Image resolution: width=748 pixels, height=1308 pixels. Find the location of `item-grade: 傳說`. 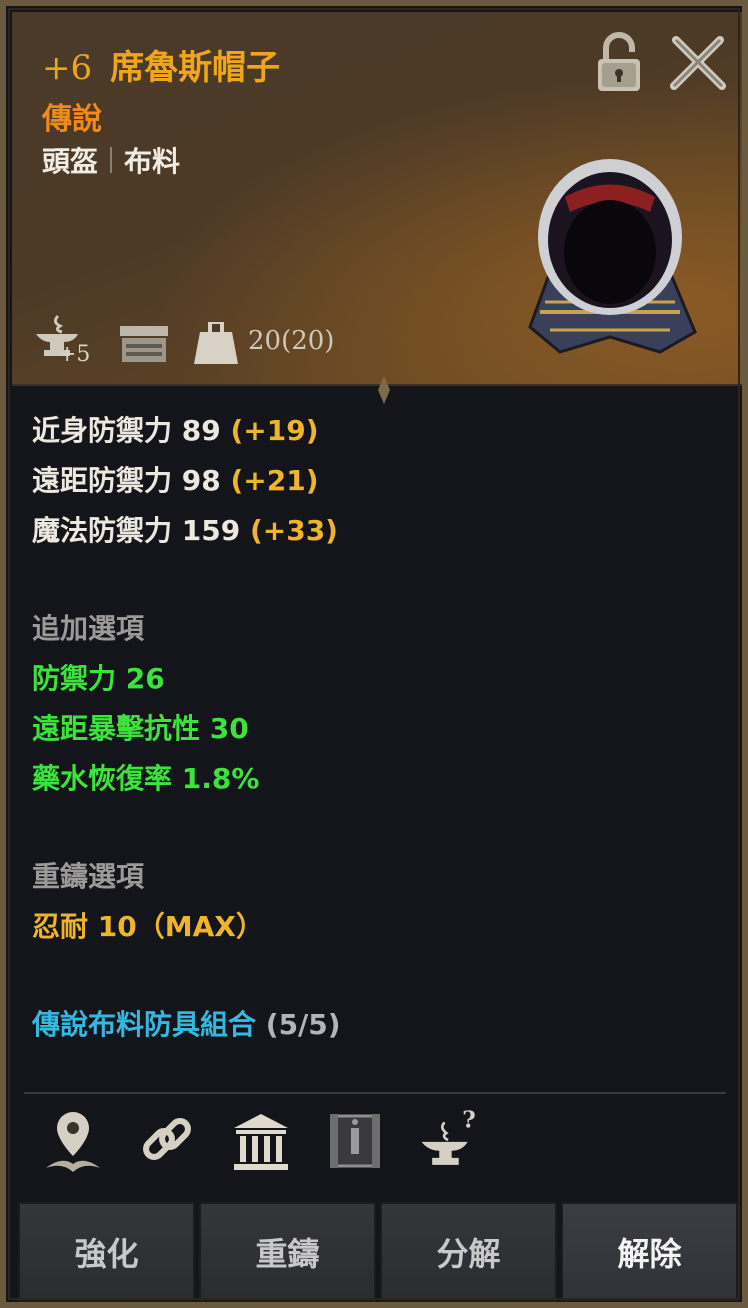

item-grade: 傳說 is located at coordinates (72, 119).